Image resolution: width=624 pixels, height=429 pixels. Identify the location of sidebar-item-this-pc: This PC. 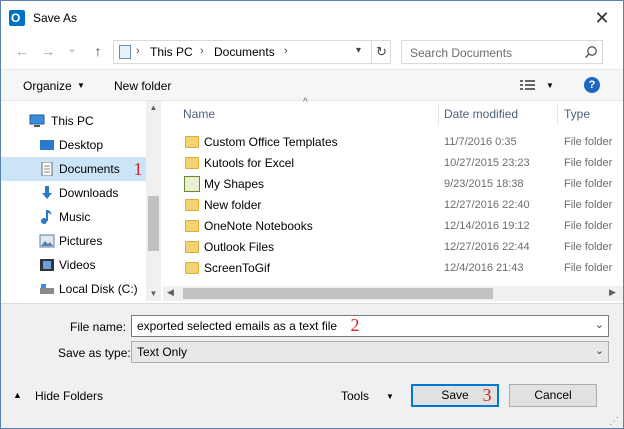
(73, 121).